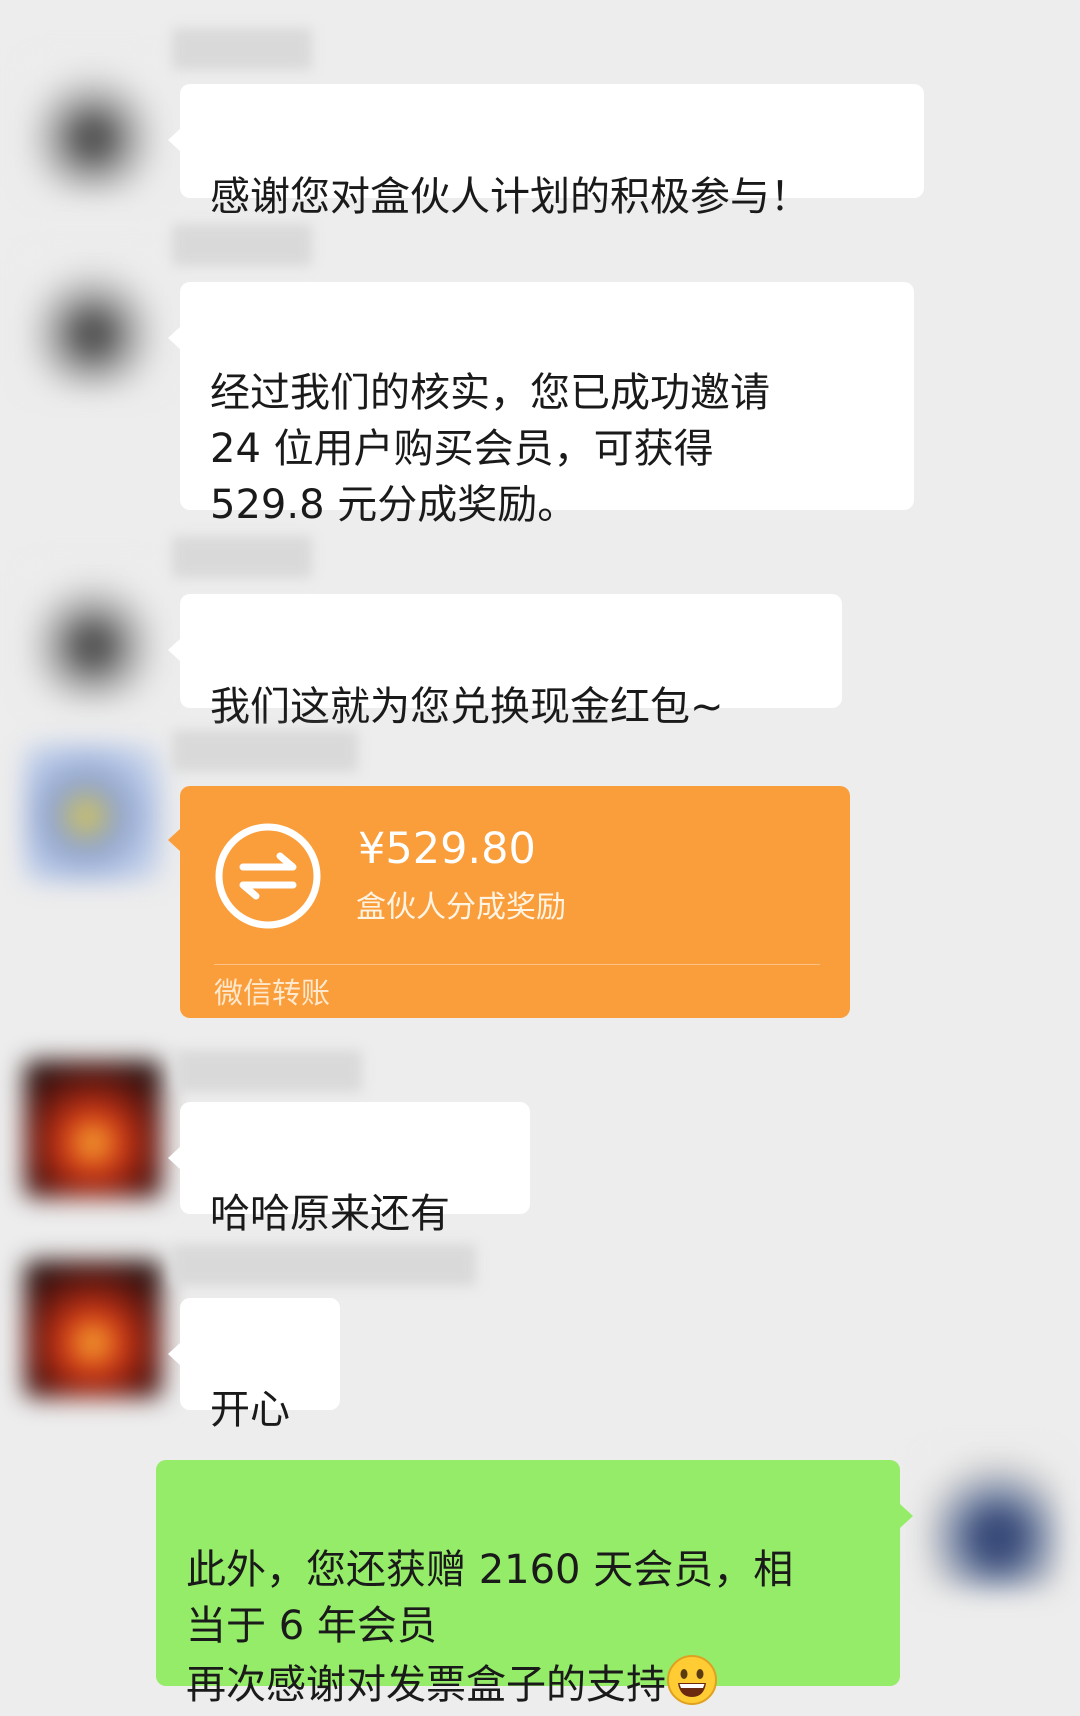  I want to click on message-text: 感谢您对盒伙人计划的积极参与！, so click(510, 197).